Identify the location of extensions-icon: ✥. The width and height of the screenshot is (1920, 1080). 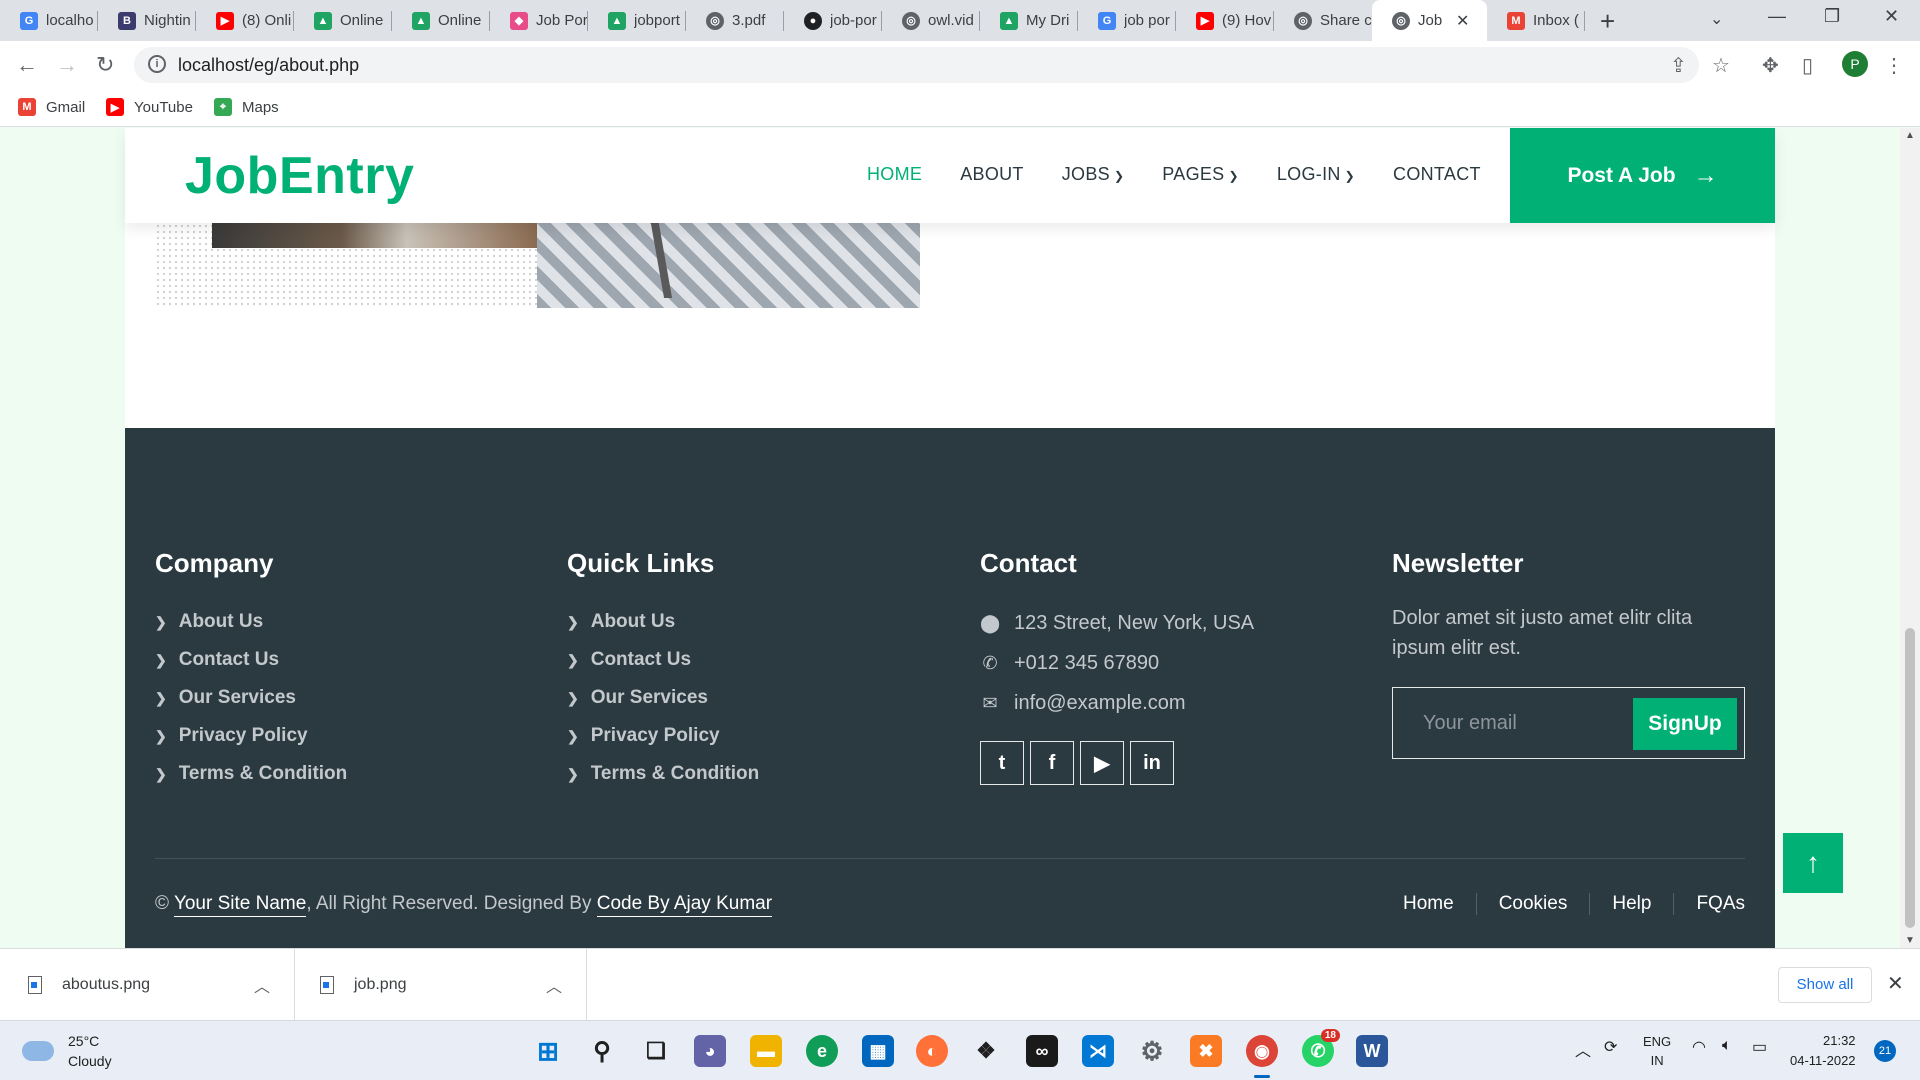
(1770, 65).